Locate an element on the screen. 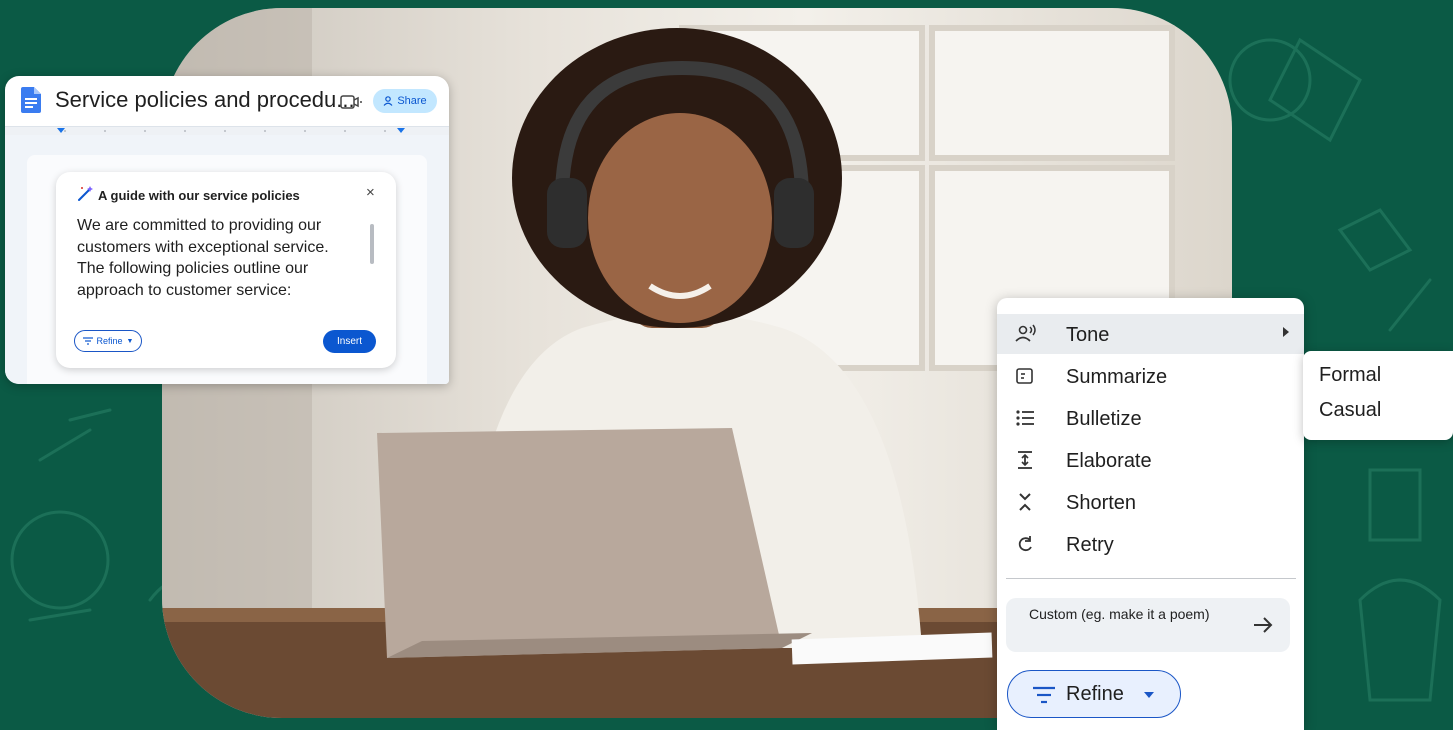 The image size is (1453, 730). scrollbar is located at coordinates (372, 244).